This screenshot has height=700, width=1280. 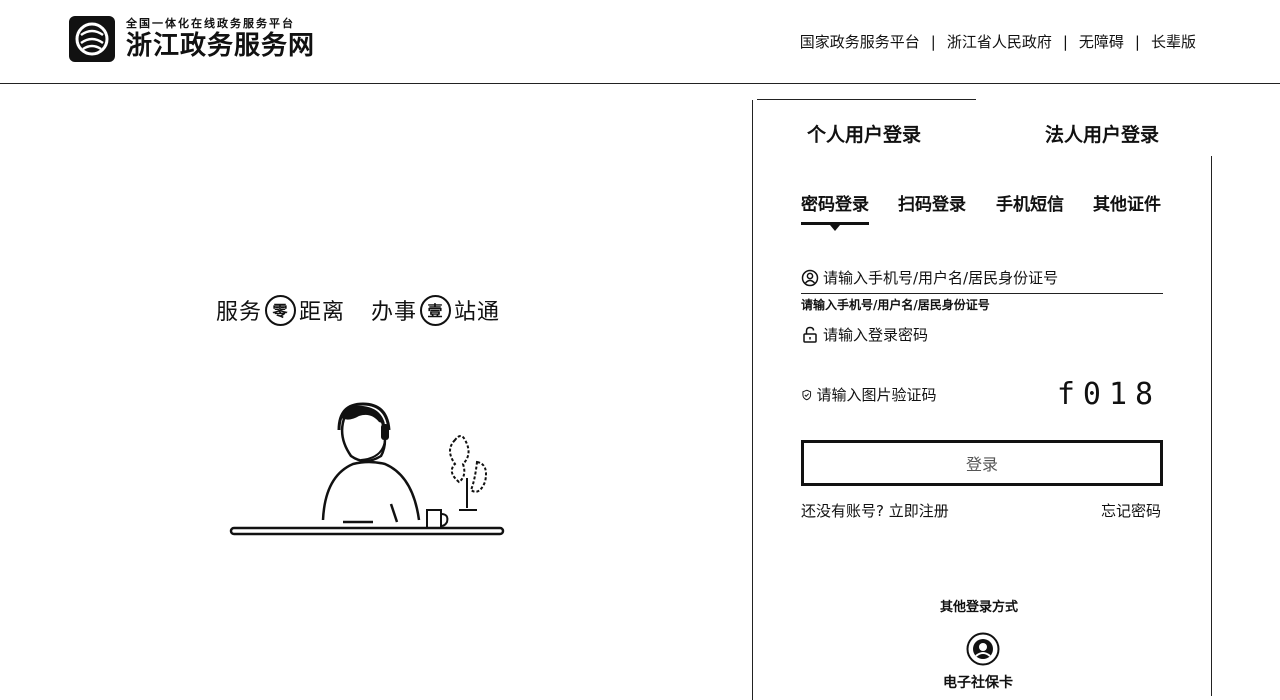 What do you see at coordinates (367, 469) in the screenshot?
I see `service-illustration` at bounding box center [367, 469].